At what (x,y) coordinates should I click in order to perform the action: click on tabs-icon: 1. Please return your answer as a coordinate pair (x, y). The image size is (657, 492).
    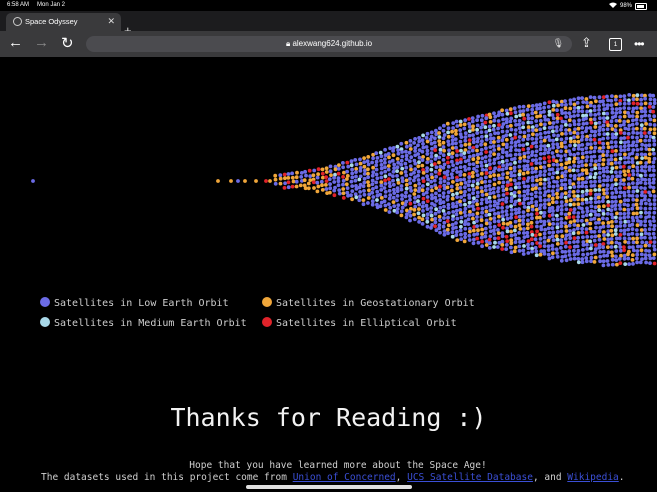
    Looking at the image, I should click on (615, 44).